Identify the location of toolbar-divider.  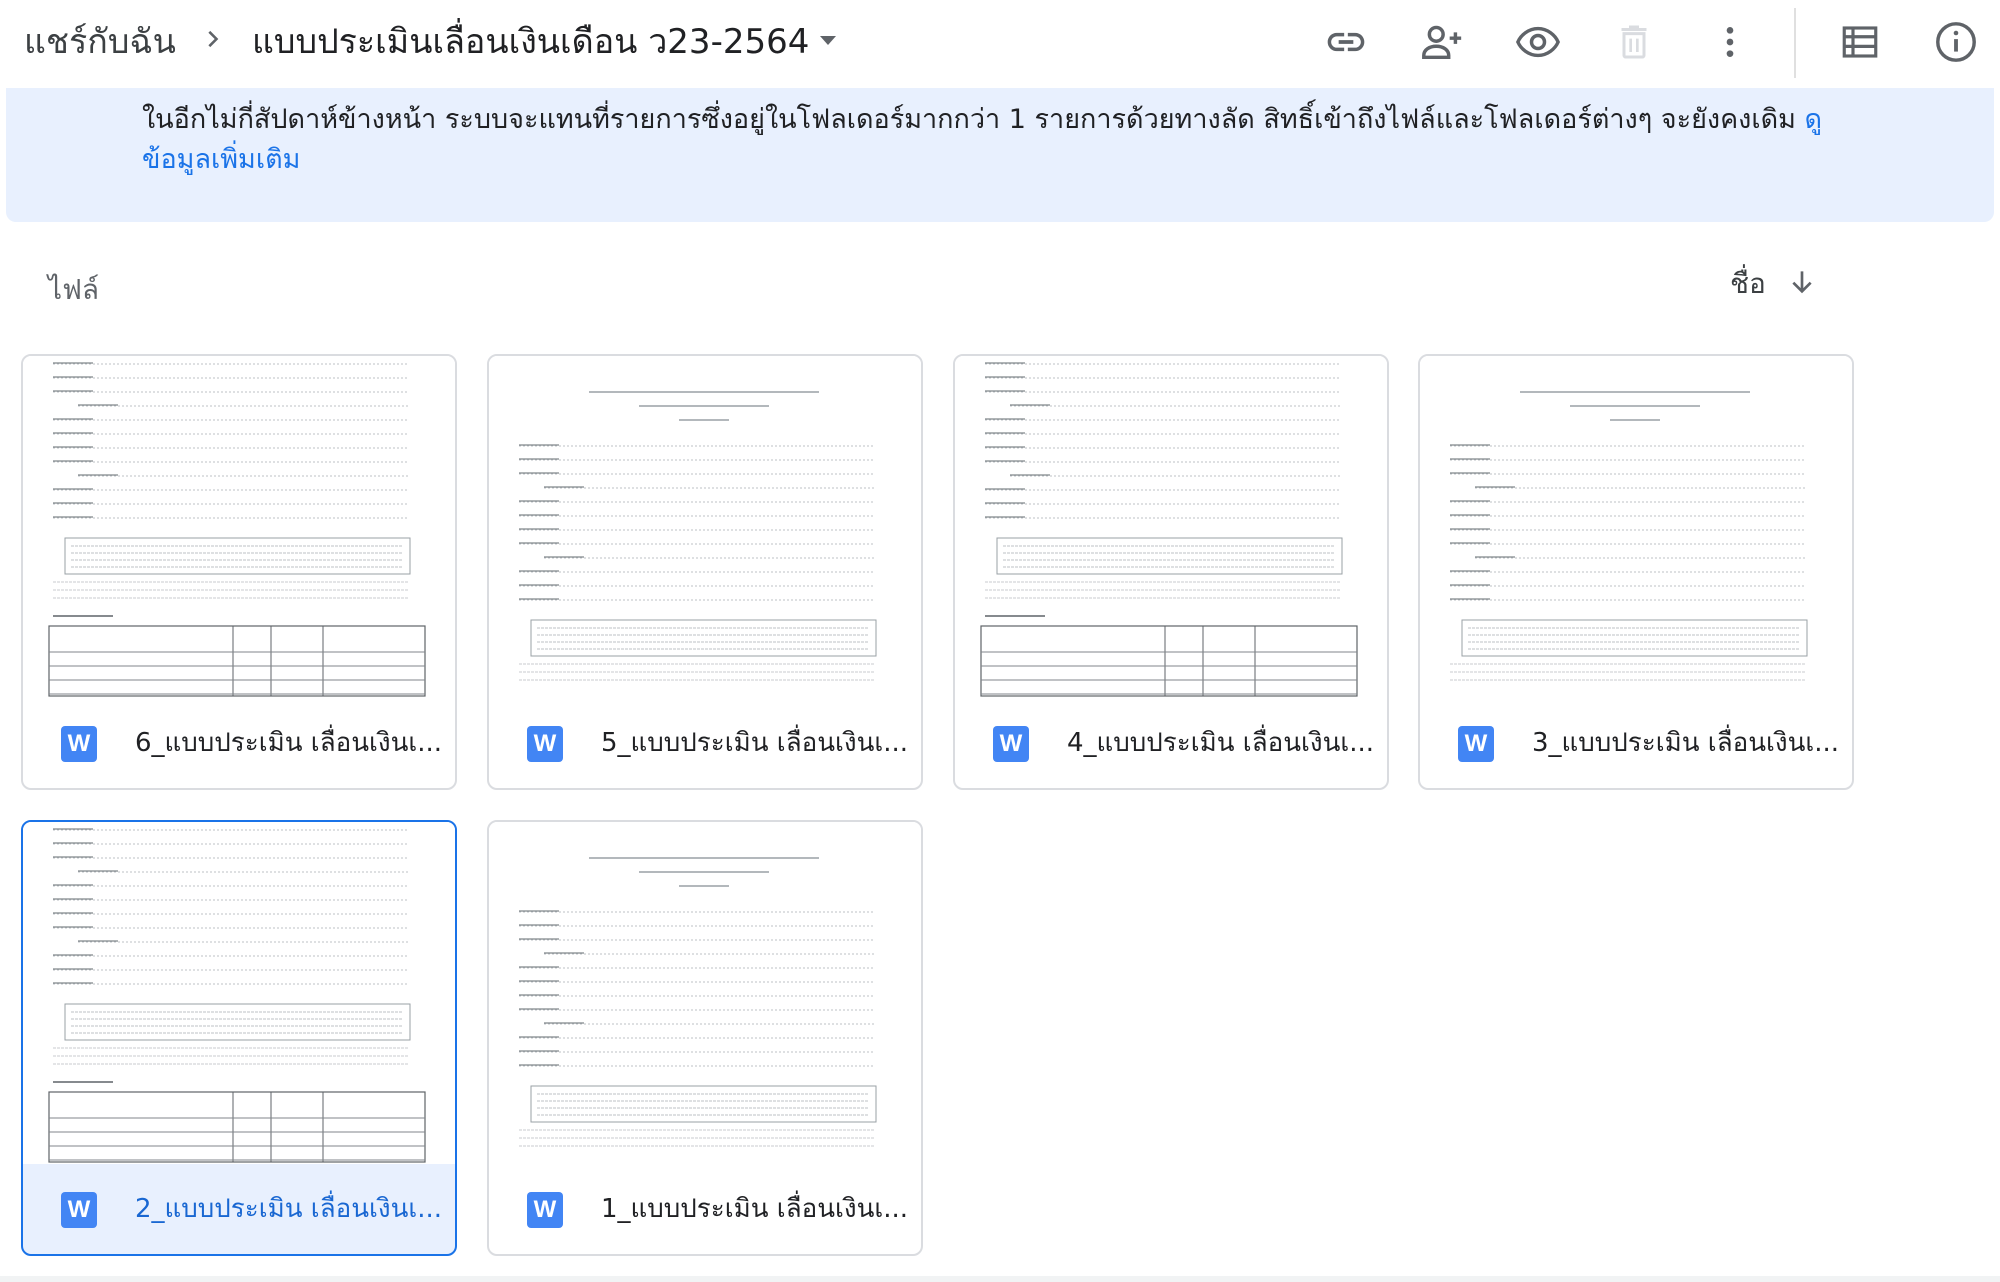
(1795, 43).